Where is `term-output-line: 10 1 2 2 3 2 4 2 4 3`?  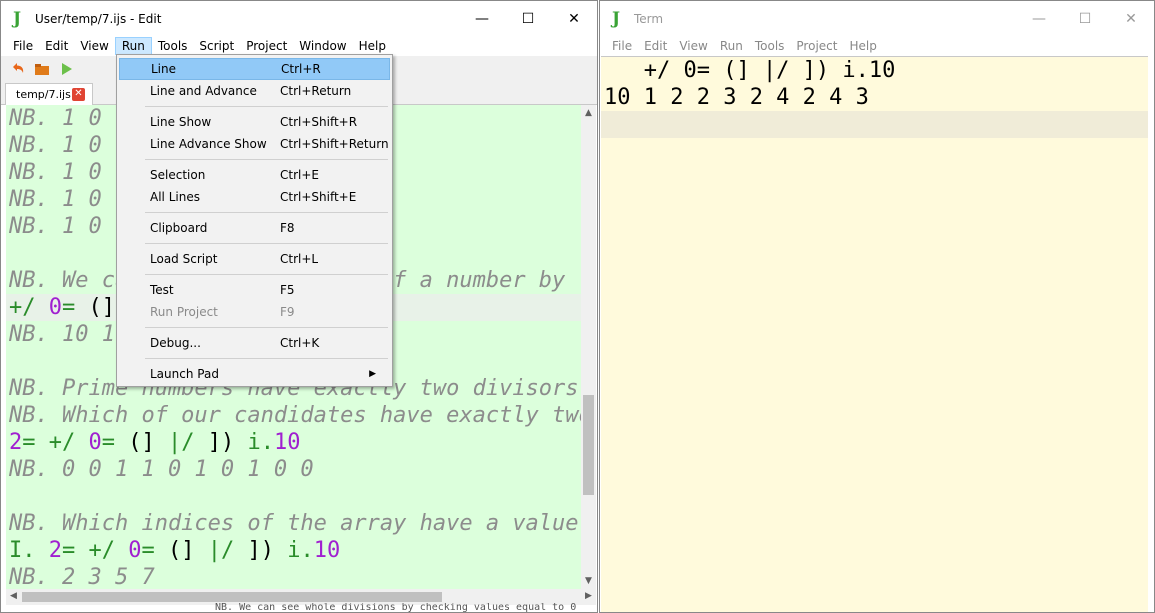 term-output-line: 10 1 2 2 3 2 4 2 4 3 is located at coordinates (736, 97).